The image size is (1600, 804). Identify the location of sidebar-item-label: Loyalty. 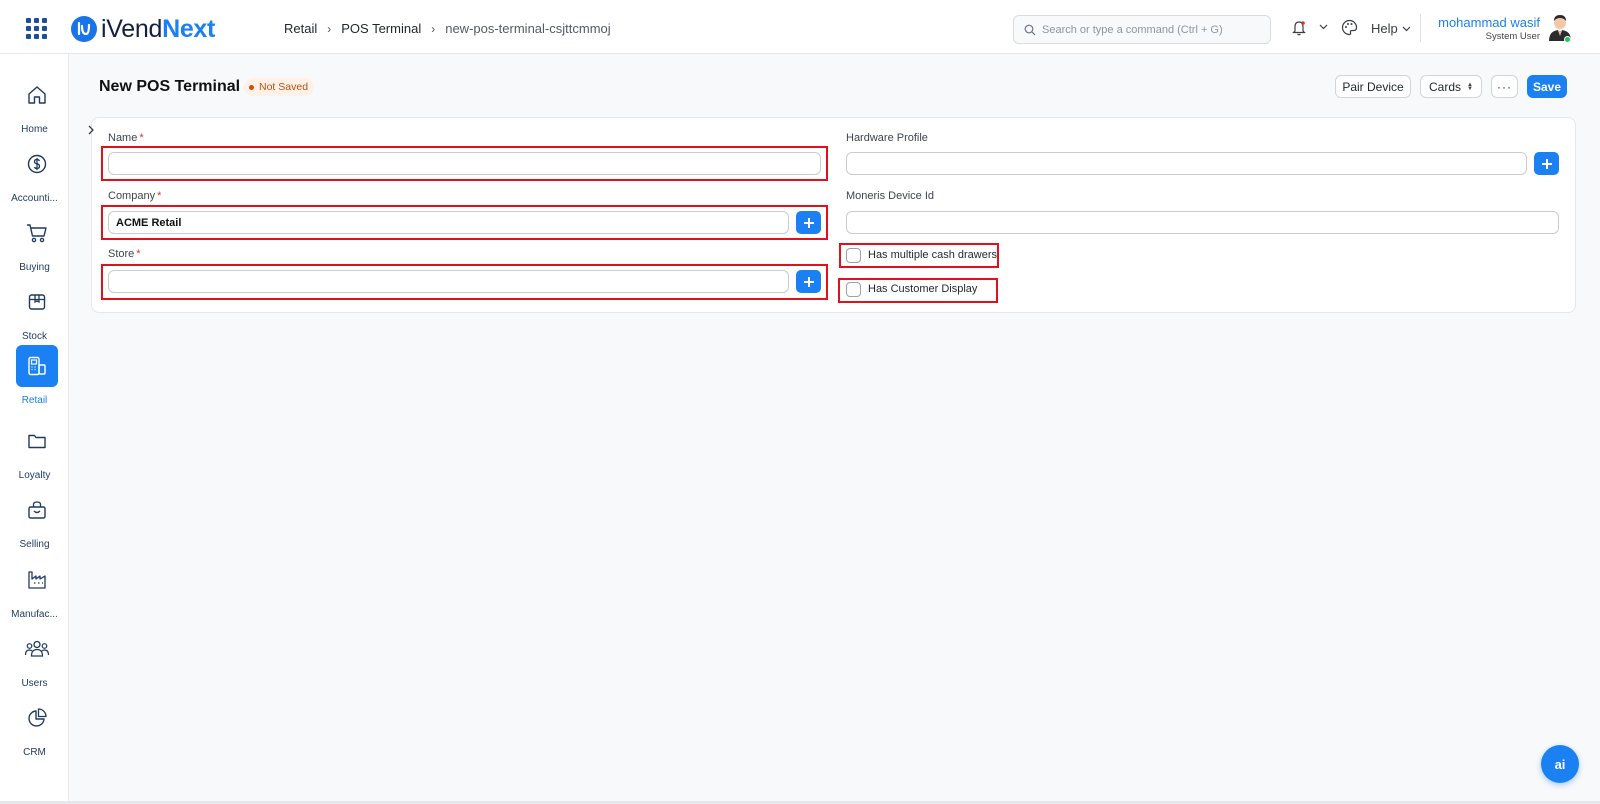
(34, 475).